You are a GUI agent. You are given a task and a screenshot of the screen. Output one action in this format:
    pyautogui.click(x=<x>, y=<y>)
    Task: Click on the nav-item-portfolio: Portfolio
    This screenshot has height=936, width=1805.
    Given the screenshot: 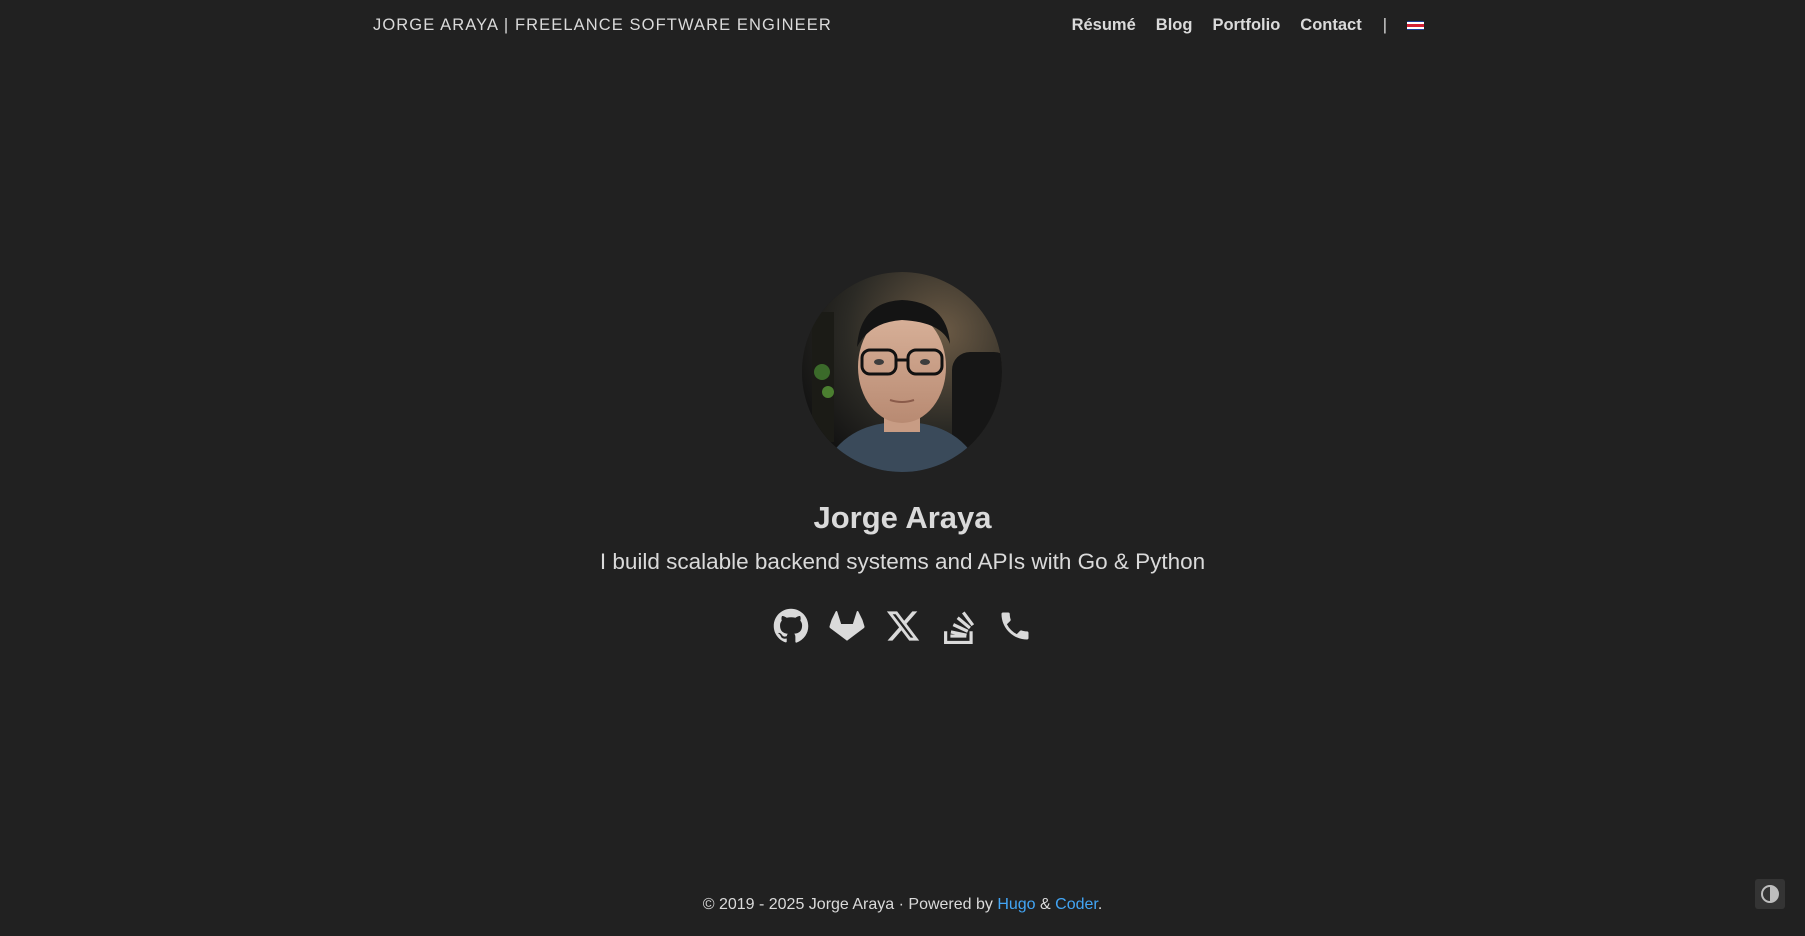 What is the action you would take?
    pyautogui.click(x=1246, y=25)
    